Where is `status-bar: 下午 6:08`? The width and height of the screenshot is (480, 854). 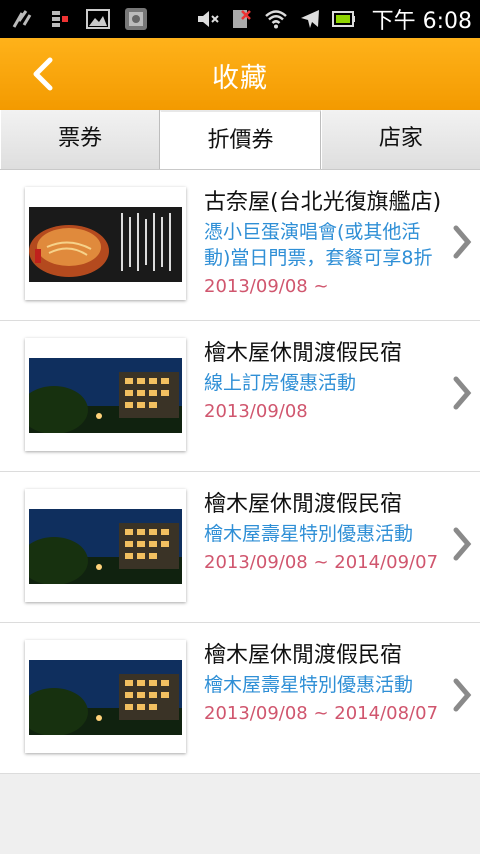 status-bar: 下午 6:08 is located at coordinates (240, 19).